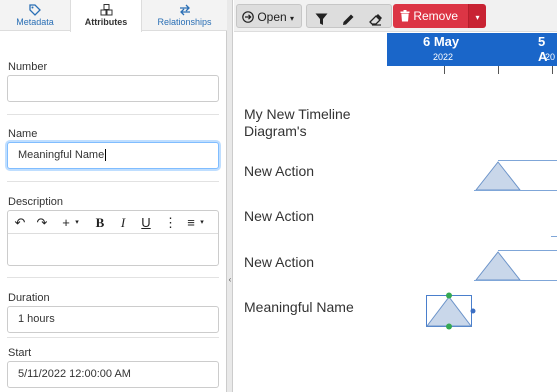  What do you see at coordinates (550, 57) in the screenshot?
I see `year-label: 20` at bounding box center [550, 57].